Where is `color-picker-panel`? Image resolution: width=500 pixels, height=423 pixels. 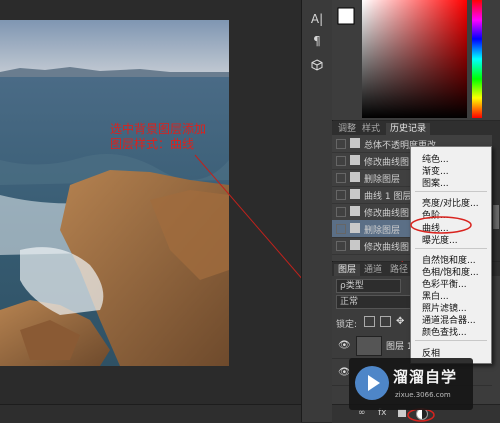 color-picker-panel is located at coordinates (416, 60).